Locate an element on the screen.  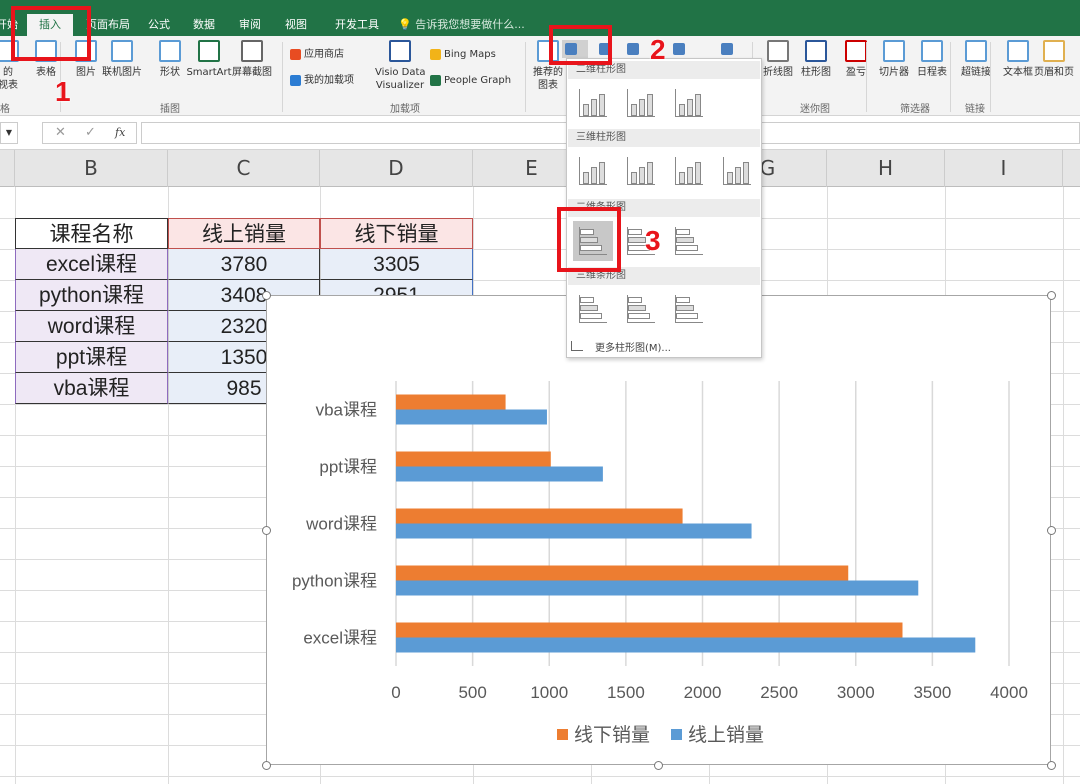
combo-chart-button is located at coordinates (683, 49).